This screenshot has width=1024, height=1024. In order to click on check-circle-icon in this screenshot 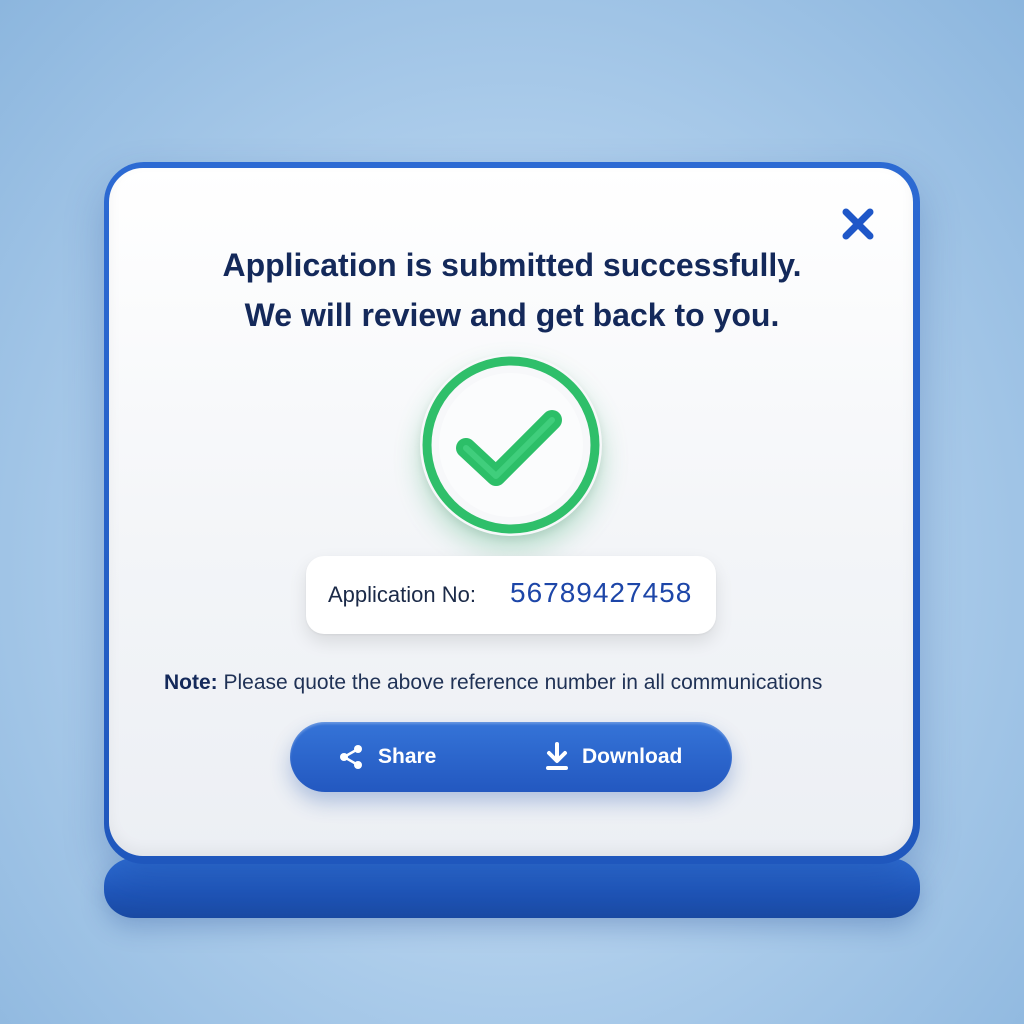, I will do `click(511, 445)`.